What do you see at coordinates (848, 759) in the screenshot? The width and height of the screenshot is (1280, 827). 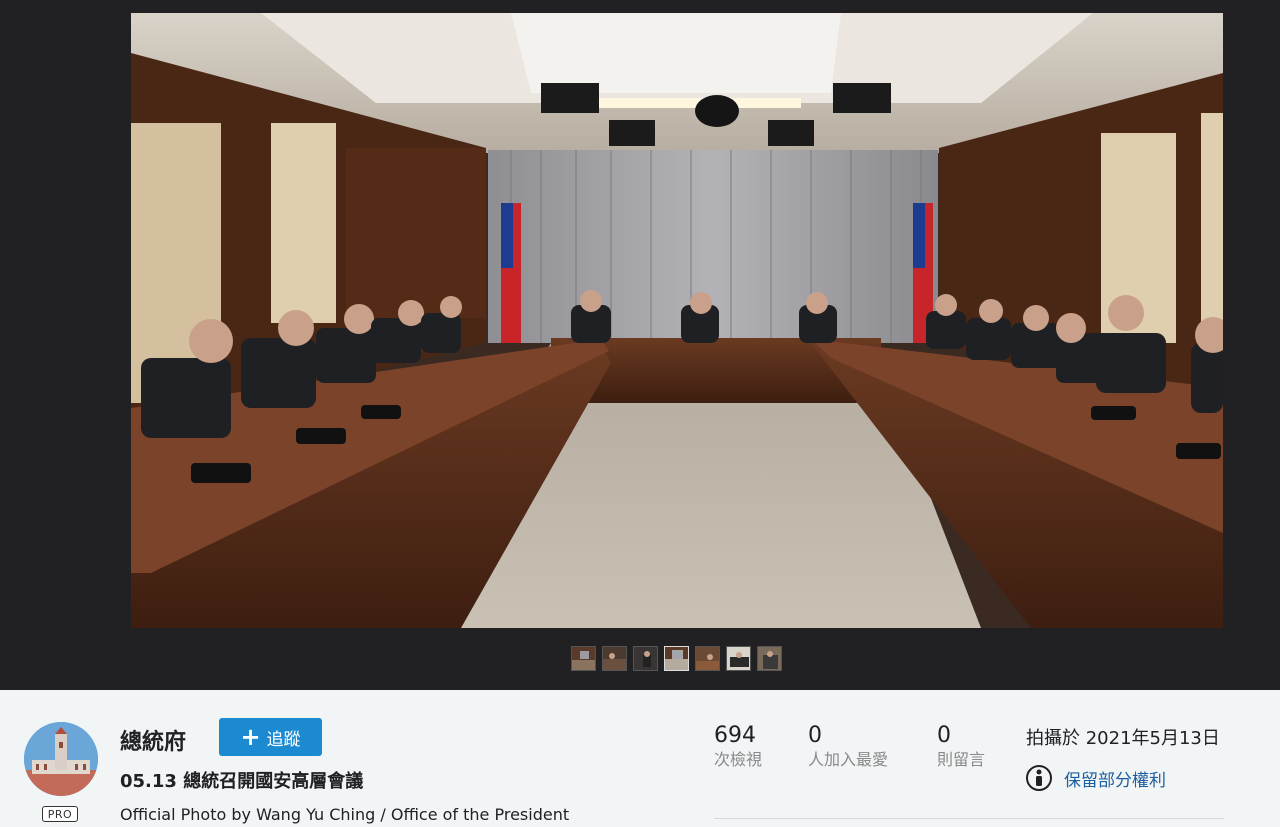 I see `faves-label: 人加入最愛` at bounding box center [848, 759].